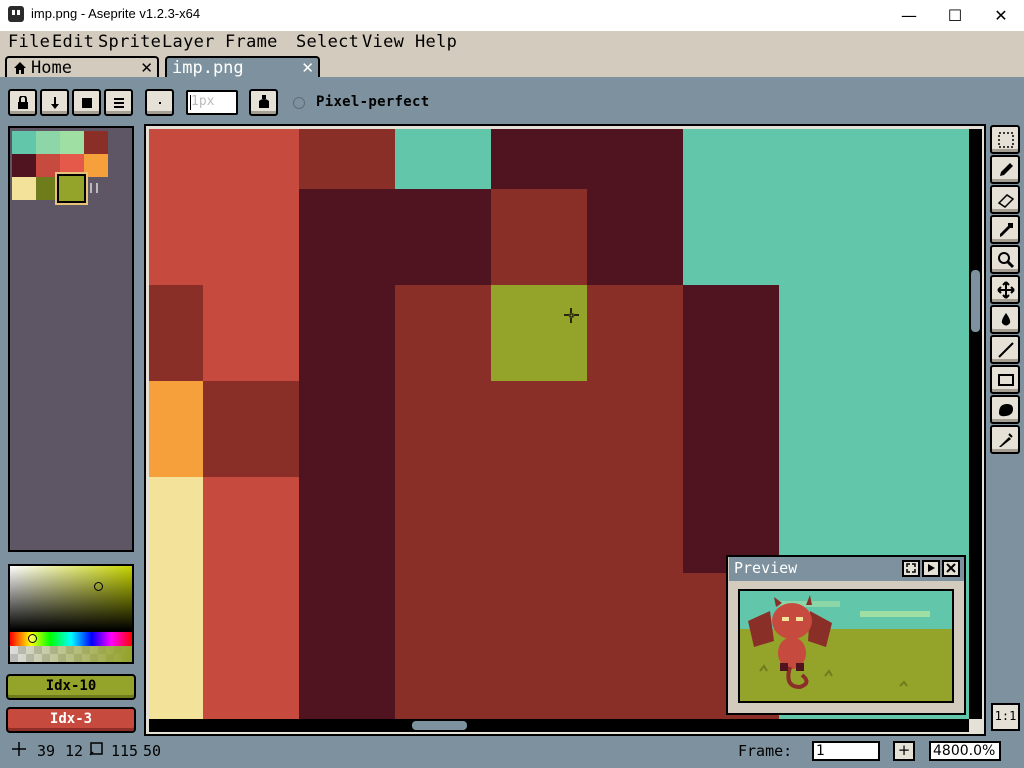 The width and height of the screenshot is (1024, 768). I want to click on contour-icon, so click(1006, 410).